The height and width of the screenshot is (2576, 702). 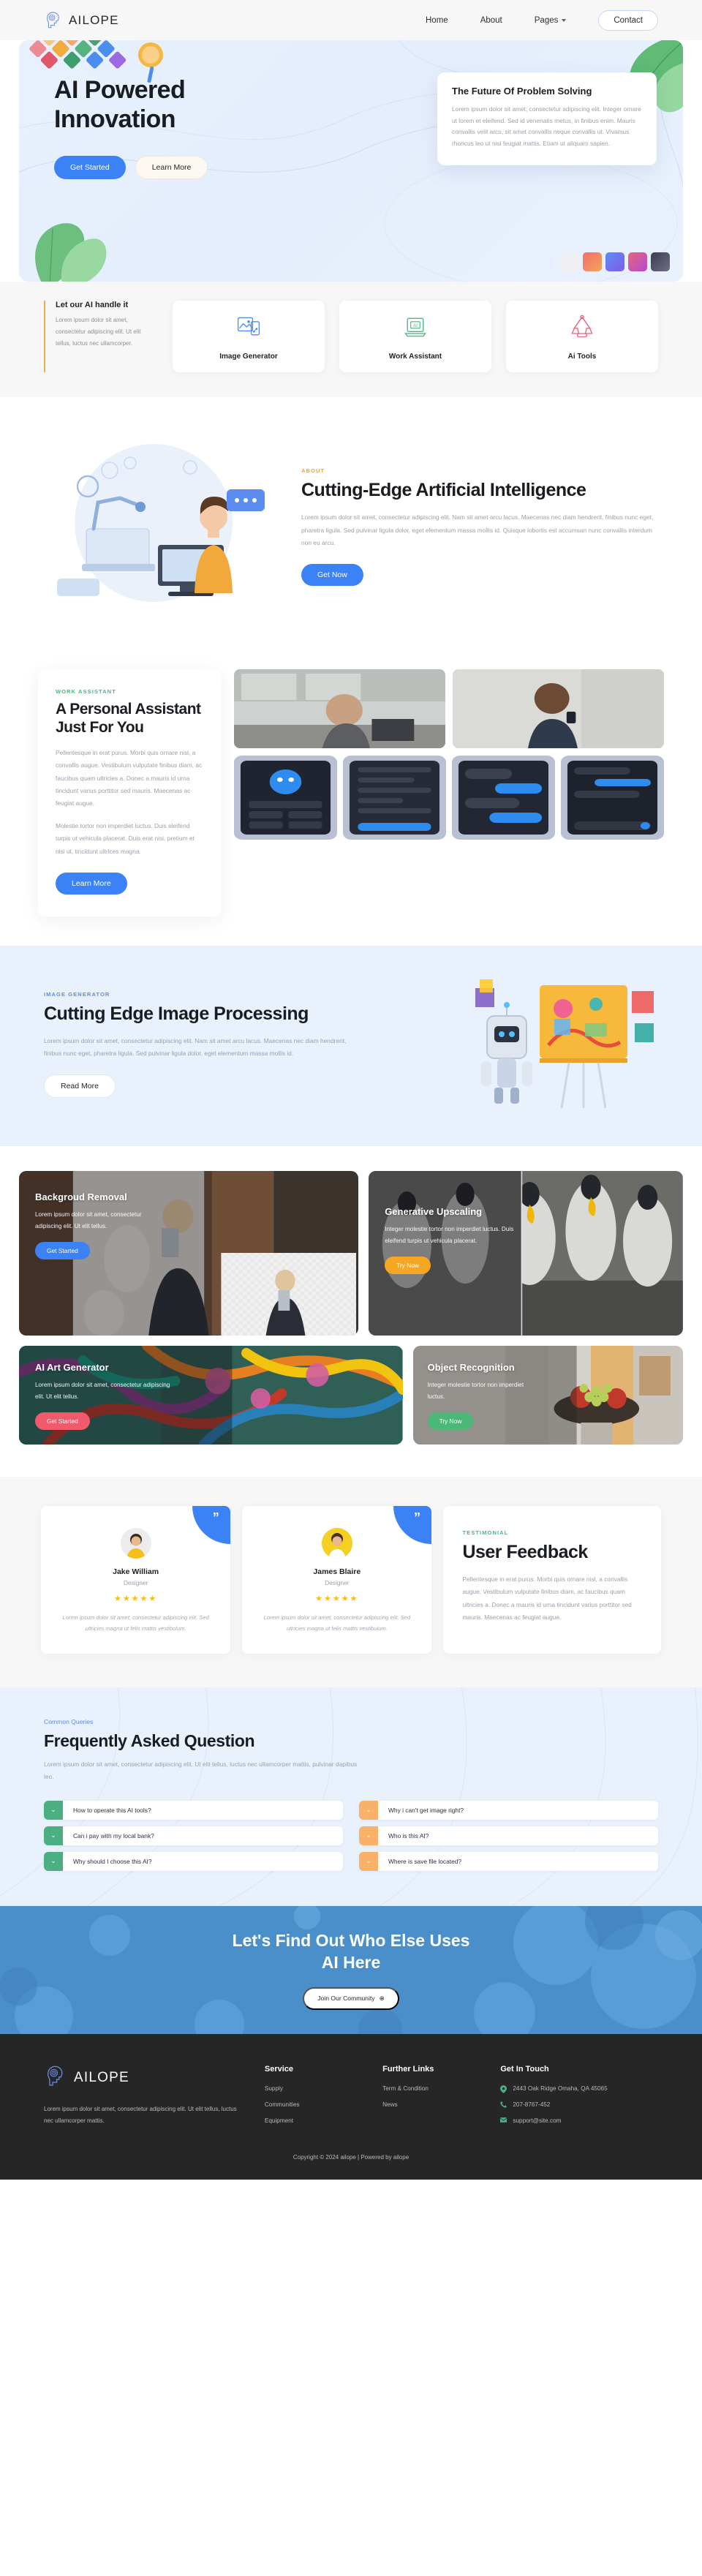 I want to click on about-get-now-button: Get Now, so click(x=332, y=574).